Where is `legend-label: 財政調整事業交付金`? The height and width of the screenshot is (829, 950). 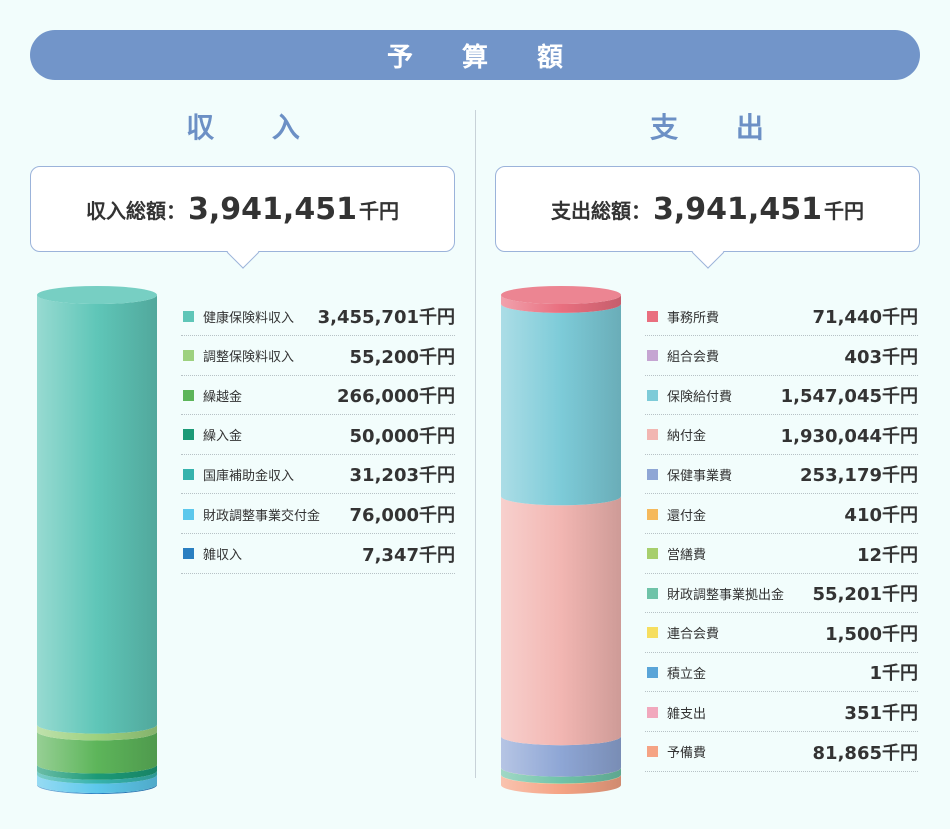 legend-label: 財政調整事業交付金 is located at coordinates (262, 516).